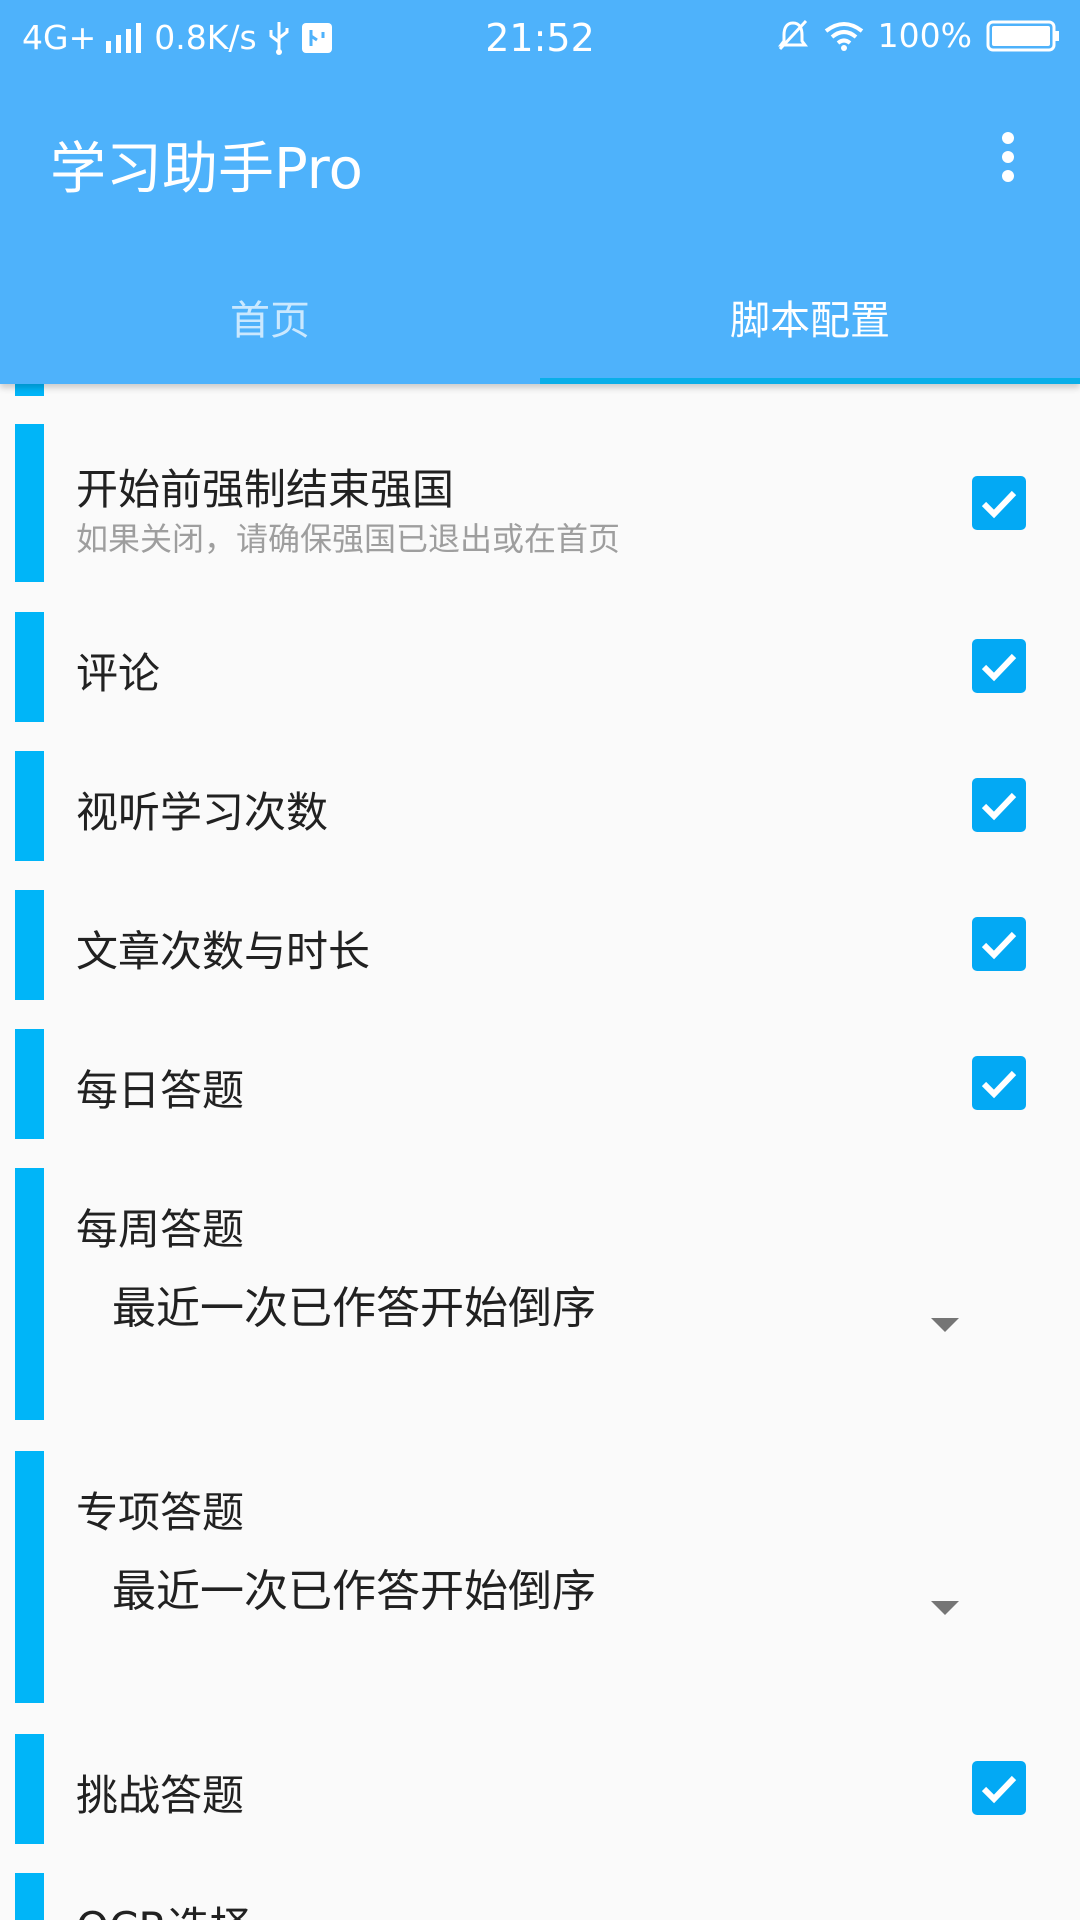  I want to click on setting-label-comment: 评论, so click(118, 673).